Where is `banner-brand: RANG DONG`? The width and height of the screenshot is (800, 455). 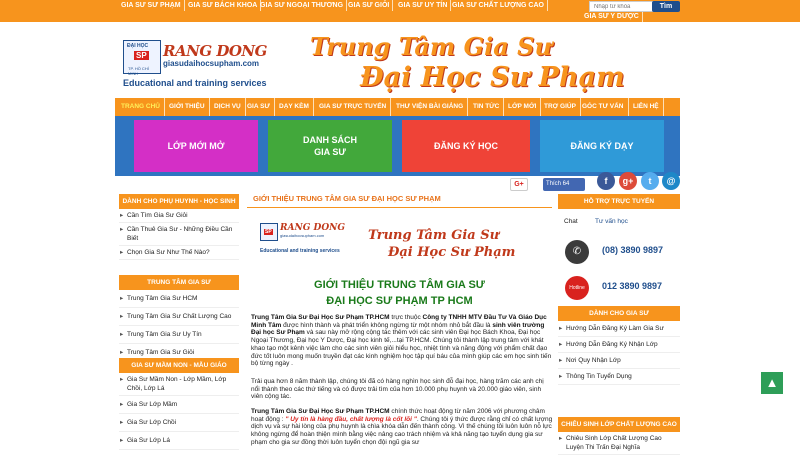 banner-brand: RANG DONG is located at coordinates (313, 228).